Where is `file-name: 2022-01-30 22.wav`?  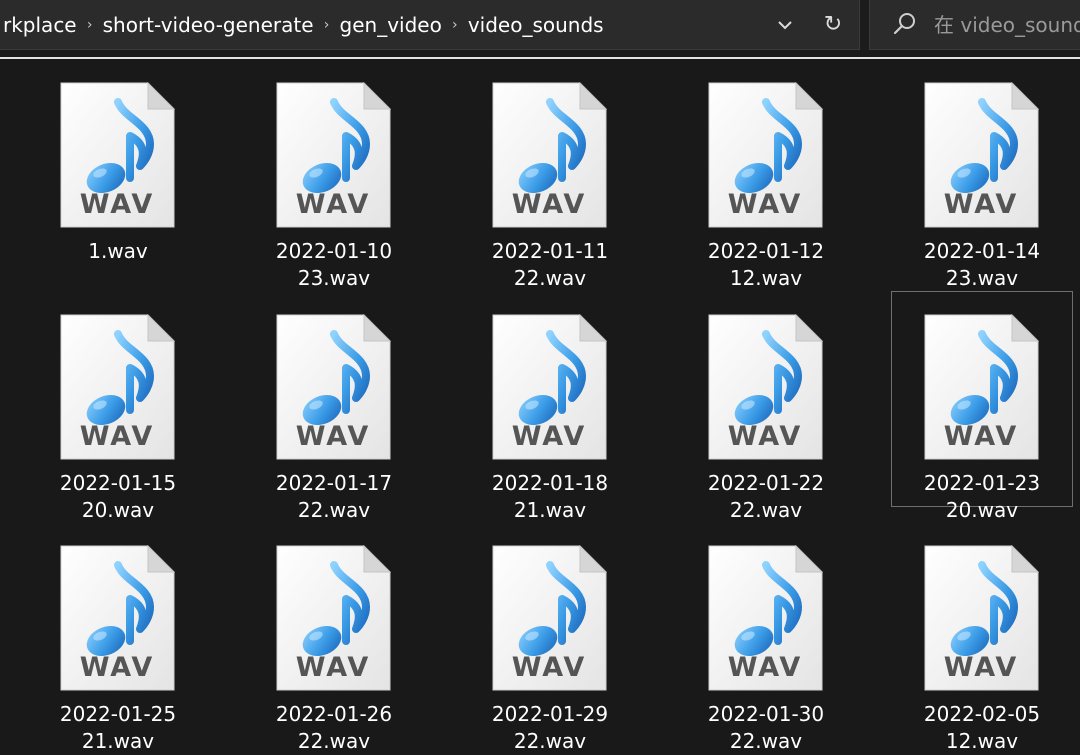
file-name: 2022-01-30 22.wav is located at coordinates (766, 728).